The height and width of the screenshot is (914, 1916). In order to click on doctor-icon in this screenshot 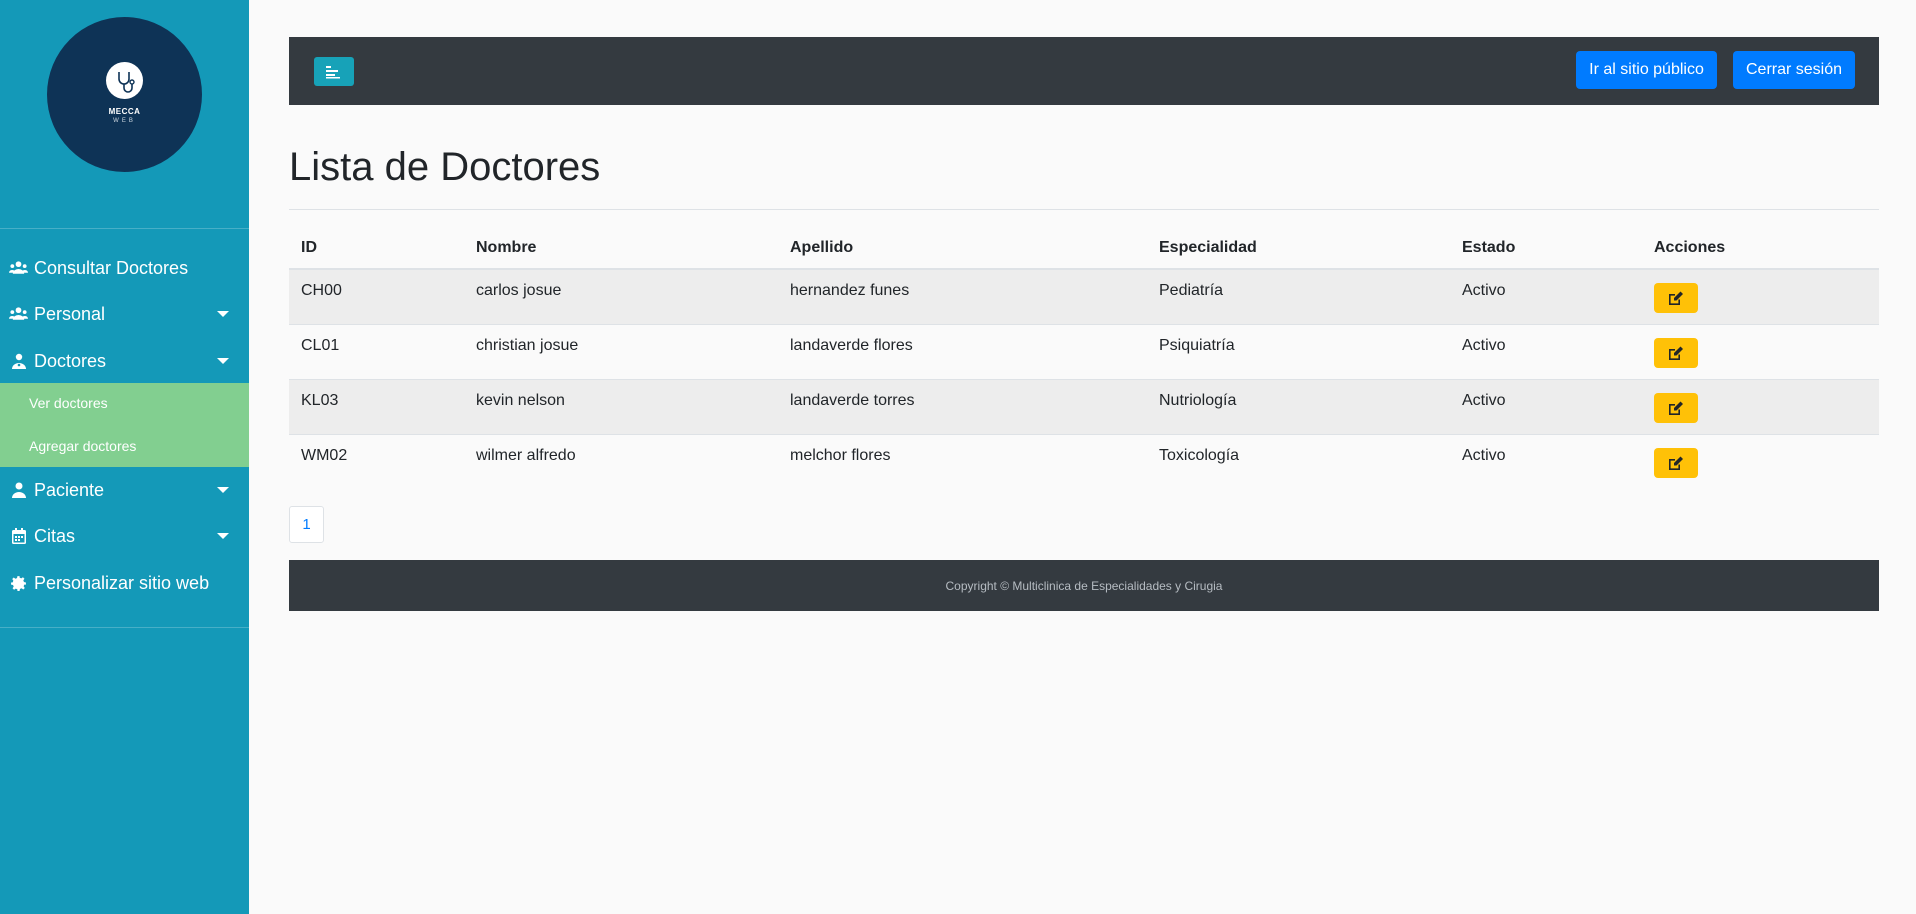, I will do `click(18, 361)`.